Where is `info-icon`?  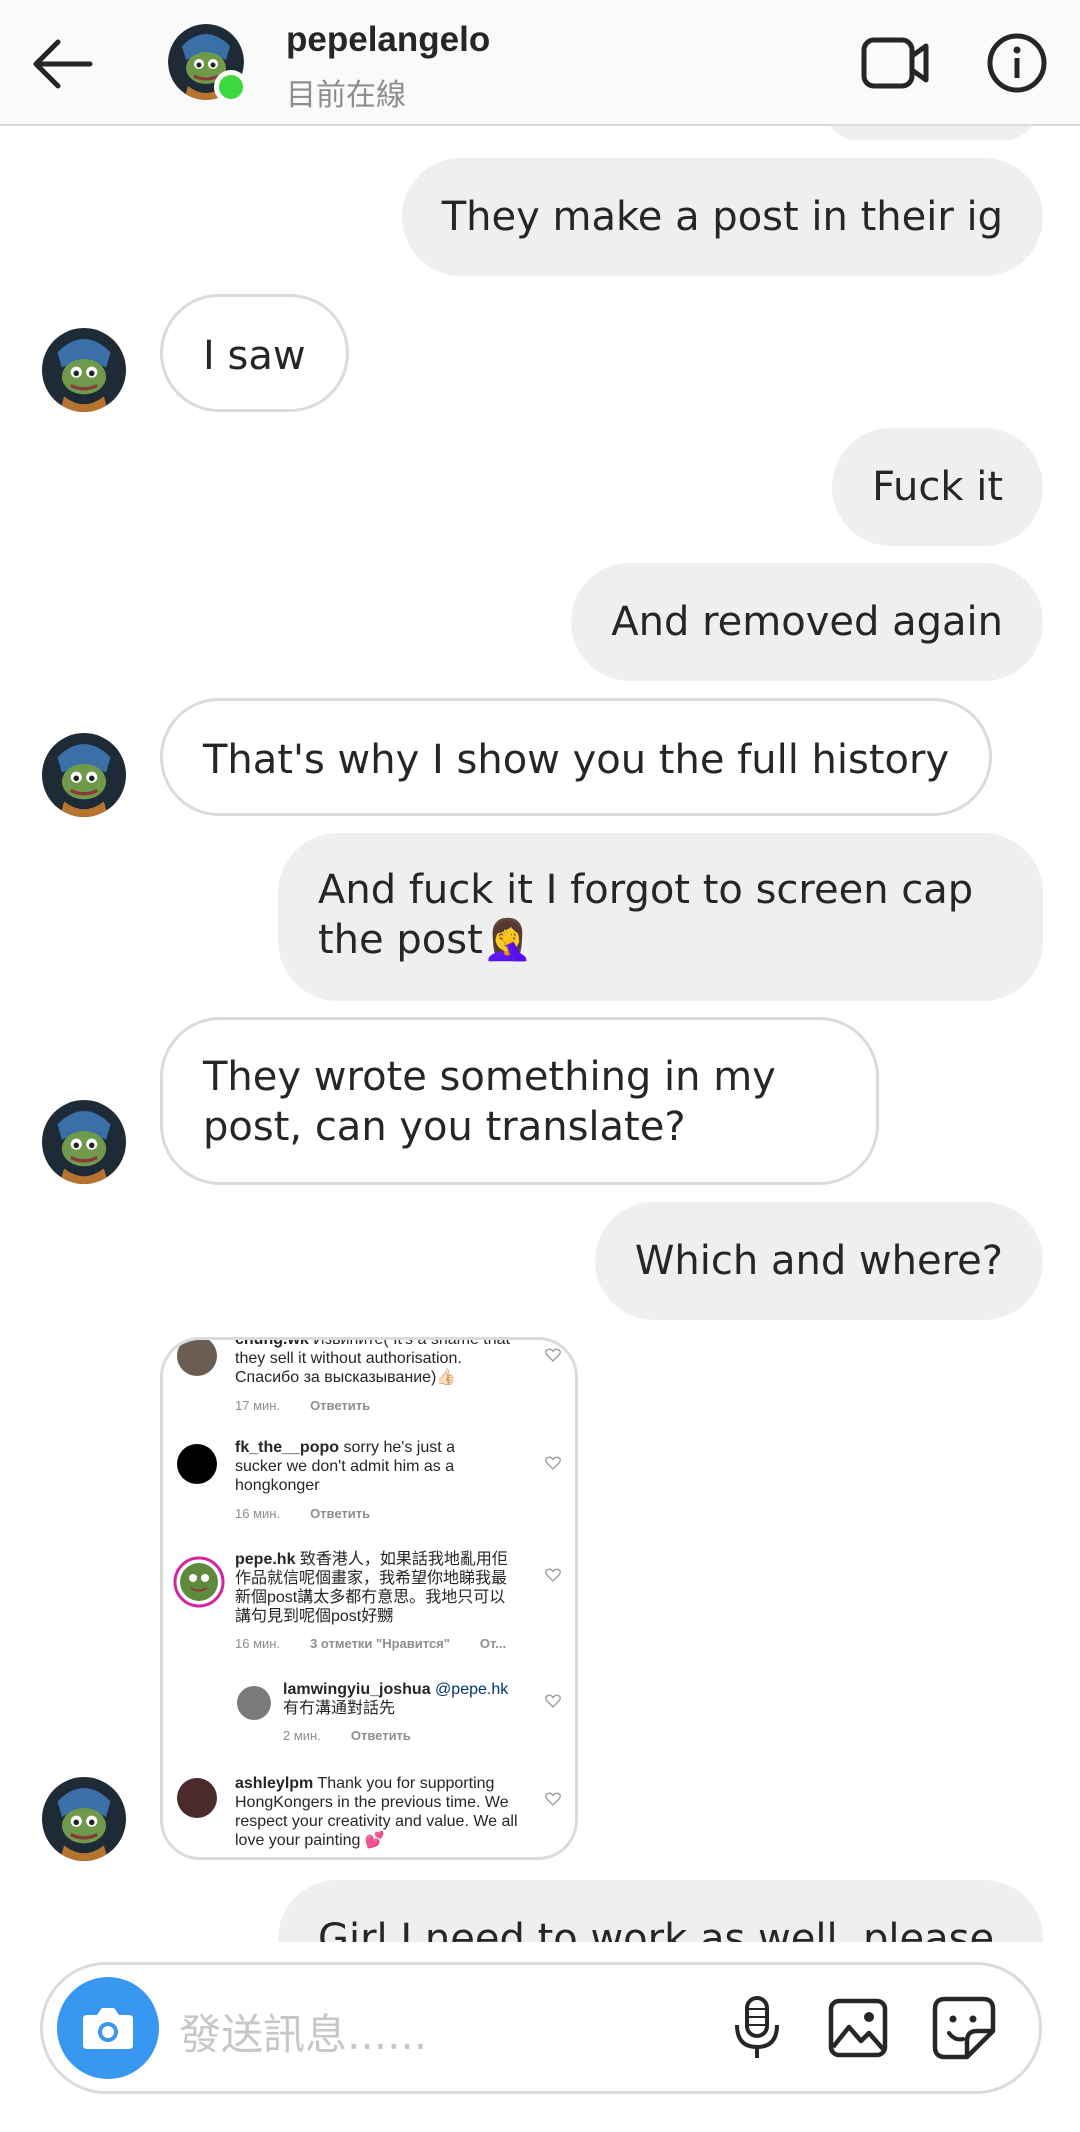 info-icon is located at coordinates (1017, 63).